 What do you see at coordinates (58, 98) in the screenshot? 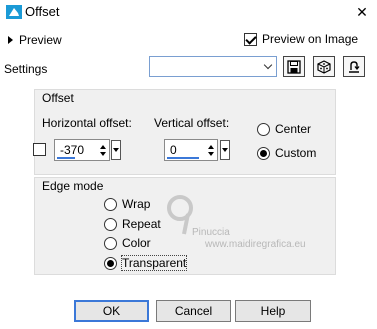
I see `offset-legend: Offset` at bounding box center [58, 98].